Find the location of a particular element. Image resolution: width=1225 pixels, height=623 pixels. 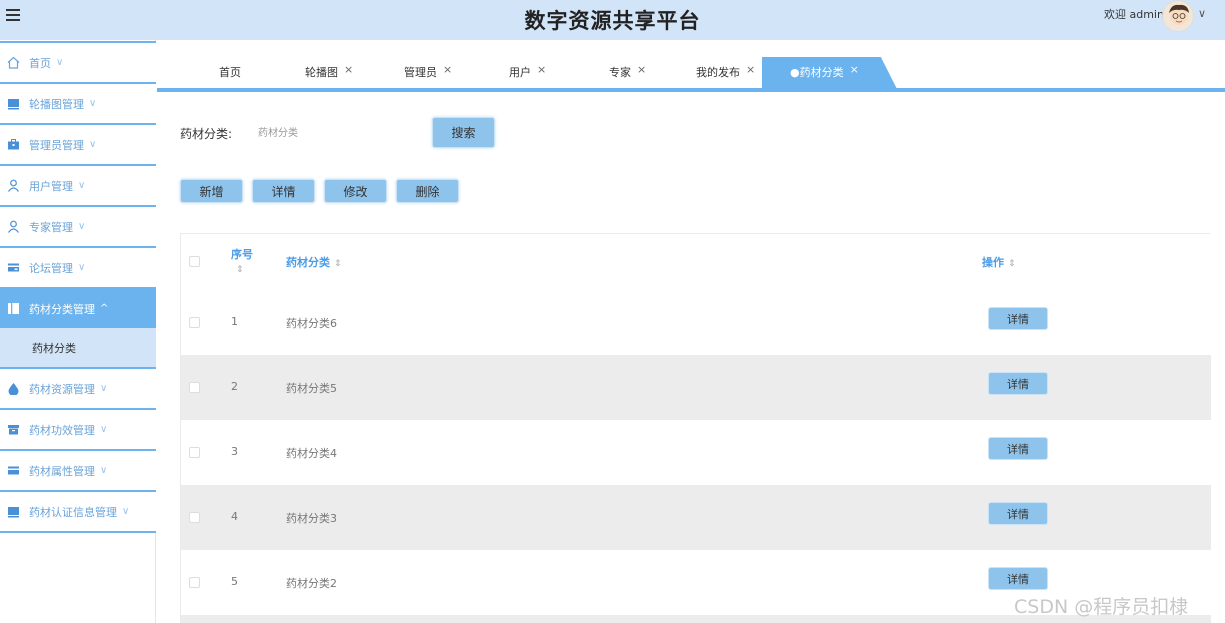

sidebar-item-label: 首页 is located at coordinates (40, 63).